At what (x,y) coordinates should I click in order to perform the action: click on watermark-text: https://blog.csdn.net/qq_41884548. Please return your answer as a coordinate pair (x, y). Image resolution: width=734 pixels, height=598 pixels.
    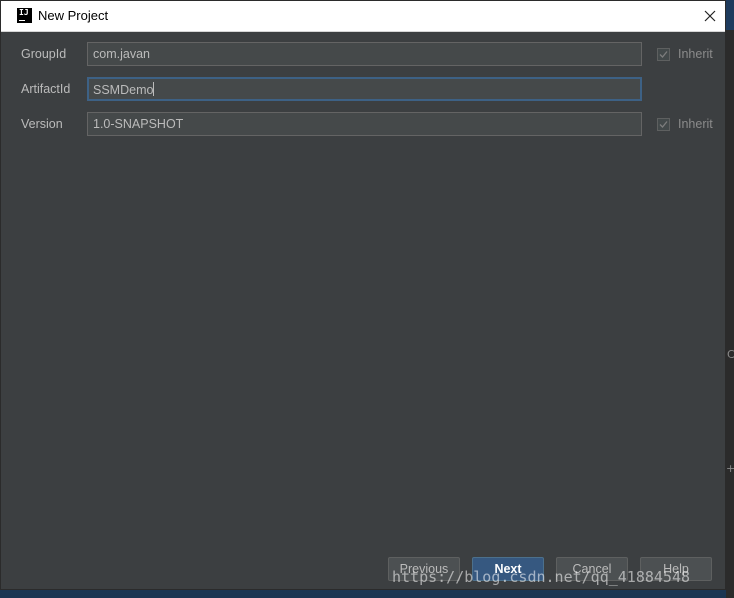
    Looking at the image, I should click on (541, 577).